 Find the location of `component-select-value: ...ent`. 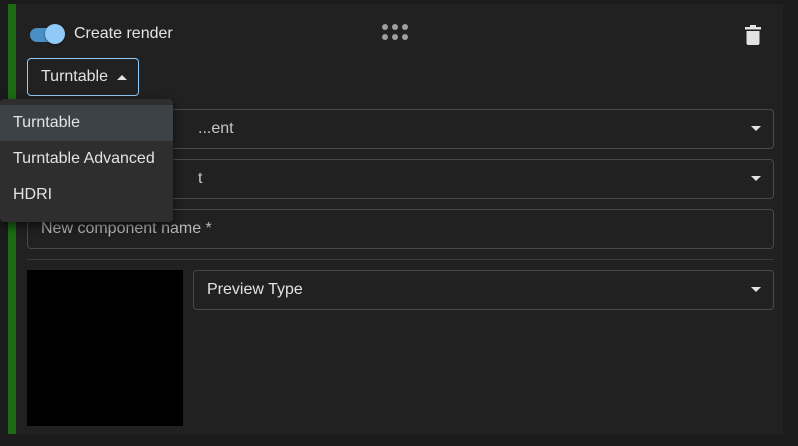

component-select-value: ...ent is located at coordinates (216, 128).